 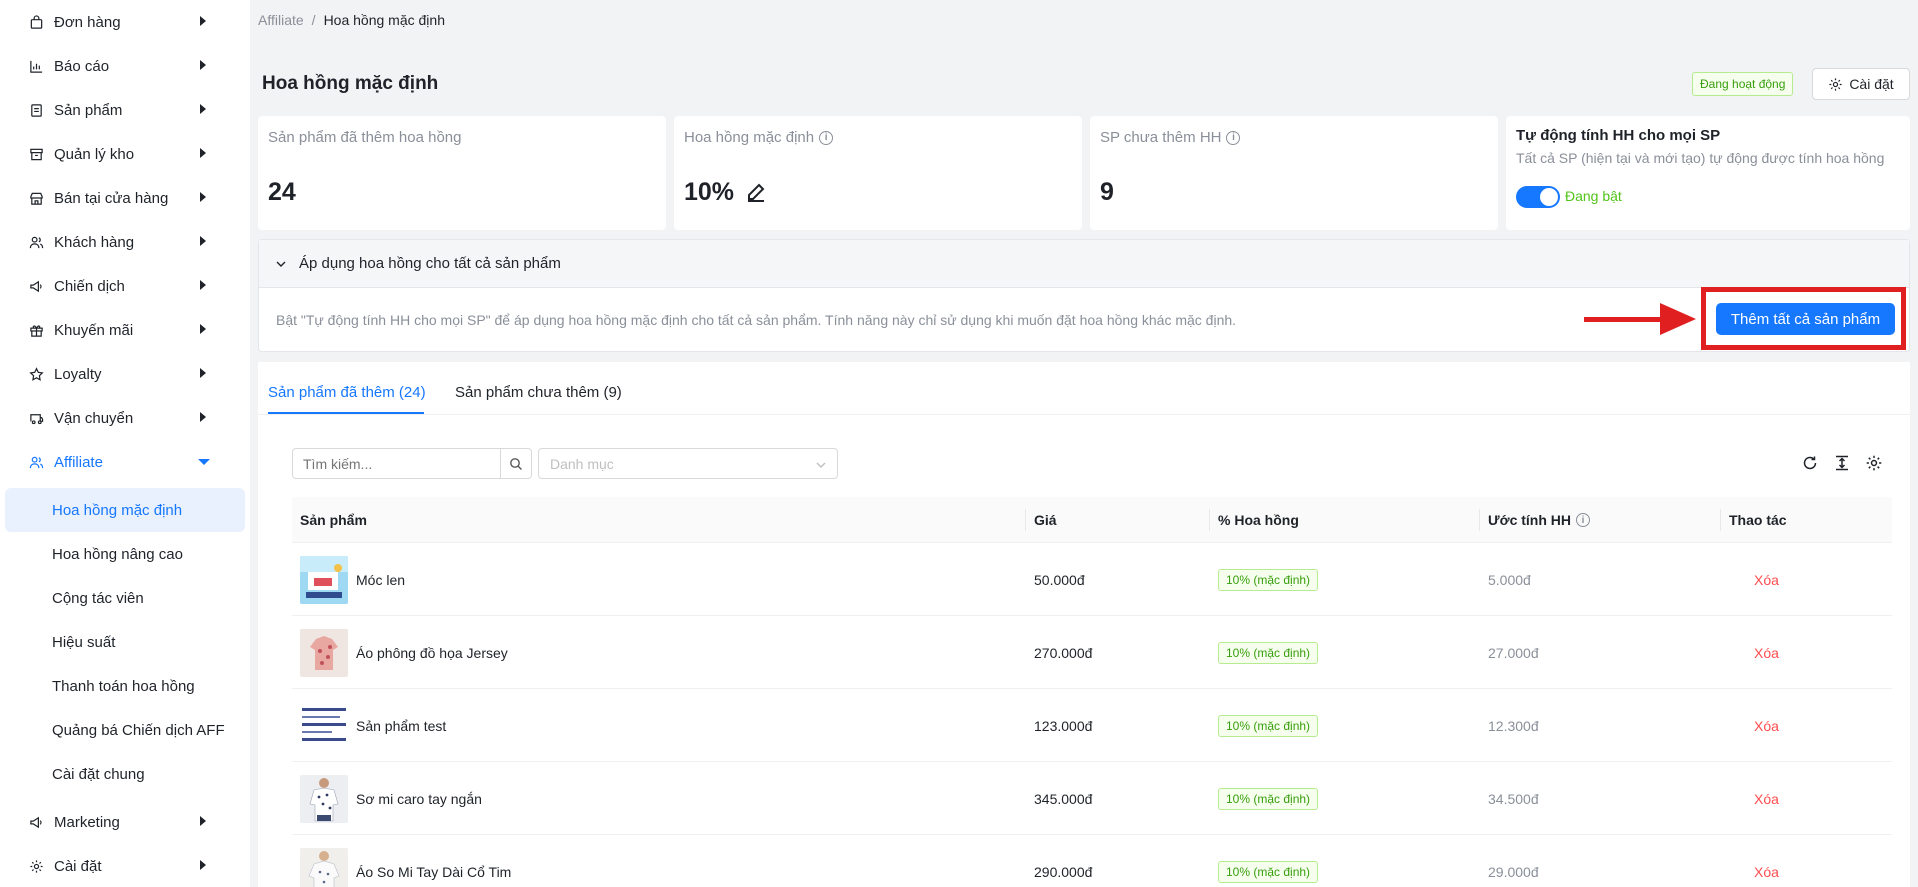 What do you see at coordinates (380, 580) in the screenshot?
I see `product-name: Móc len` at bounding box center [380, 580].